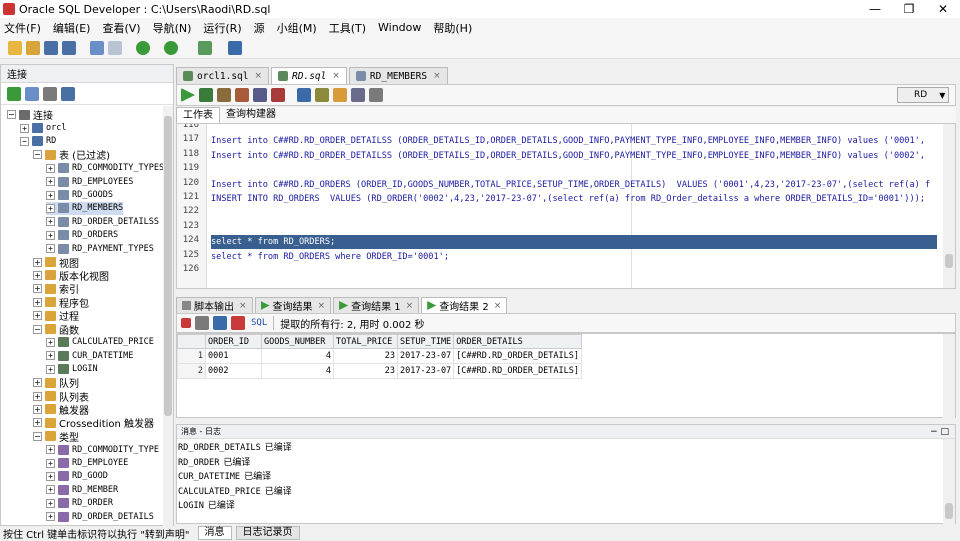 The height and width of the screenshot is (541, 960). Describe the element at coordinates (79, 503) in the screenshot. I see `tree-node: + RD_ORDER` at that location.